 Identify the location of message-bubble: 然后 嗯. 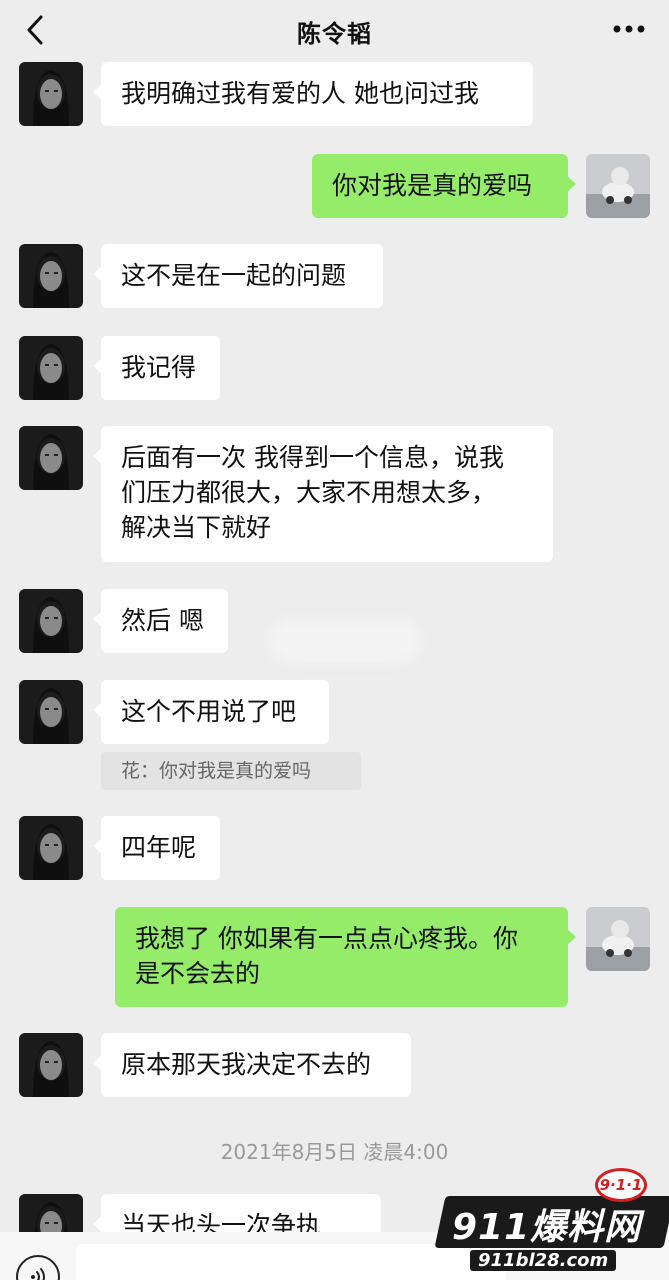
(160, 621).